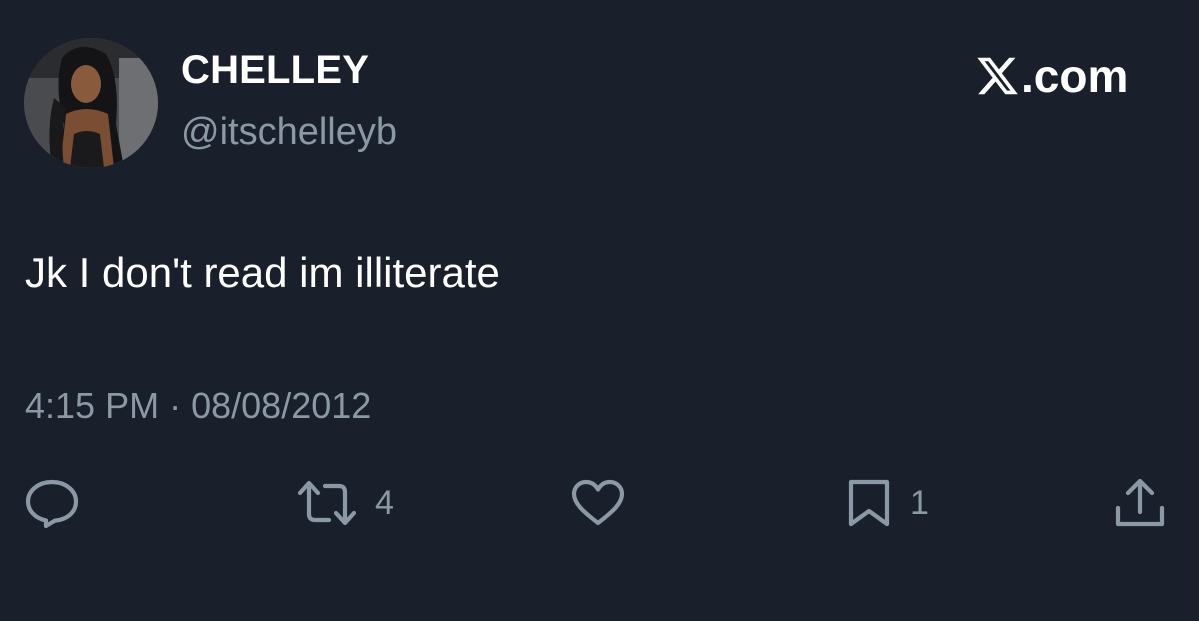  Describe the element at coordinates (275, 70) in the screenshot. I see `display-name: CHELLEY` at that location.